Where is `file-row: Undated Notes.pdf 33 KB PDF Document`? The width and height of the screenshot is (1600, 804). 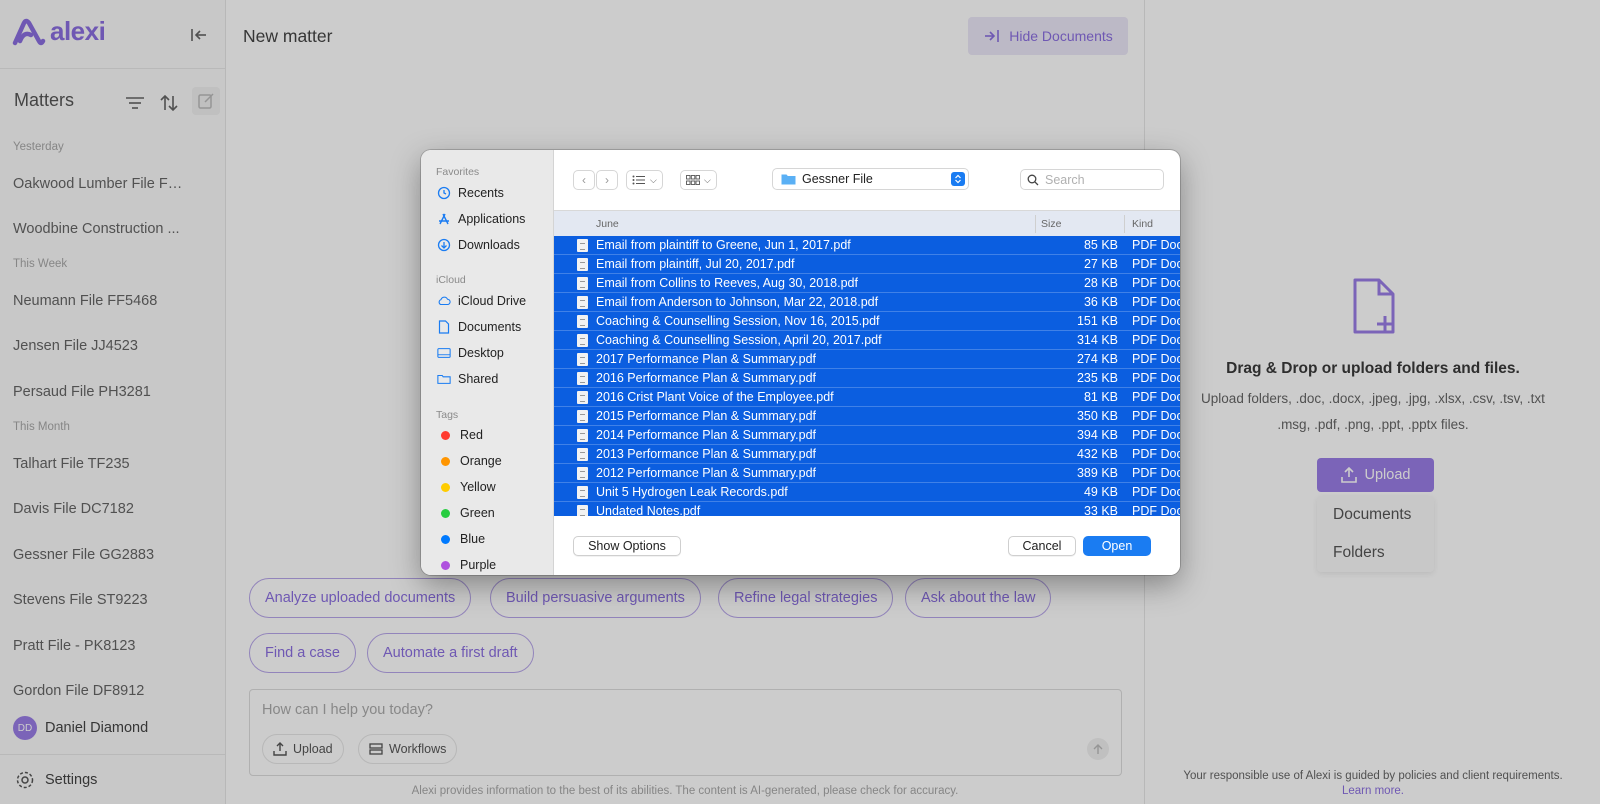
file-row: Undated Notes.pdf 33 KB PDF Document is located at coordinates (867, 509).